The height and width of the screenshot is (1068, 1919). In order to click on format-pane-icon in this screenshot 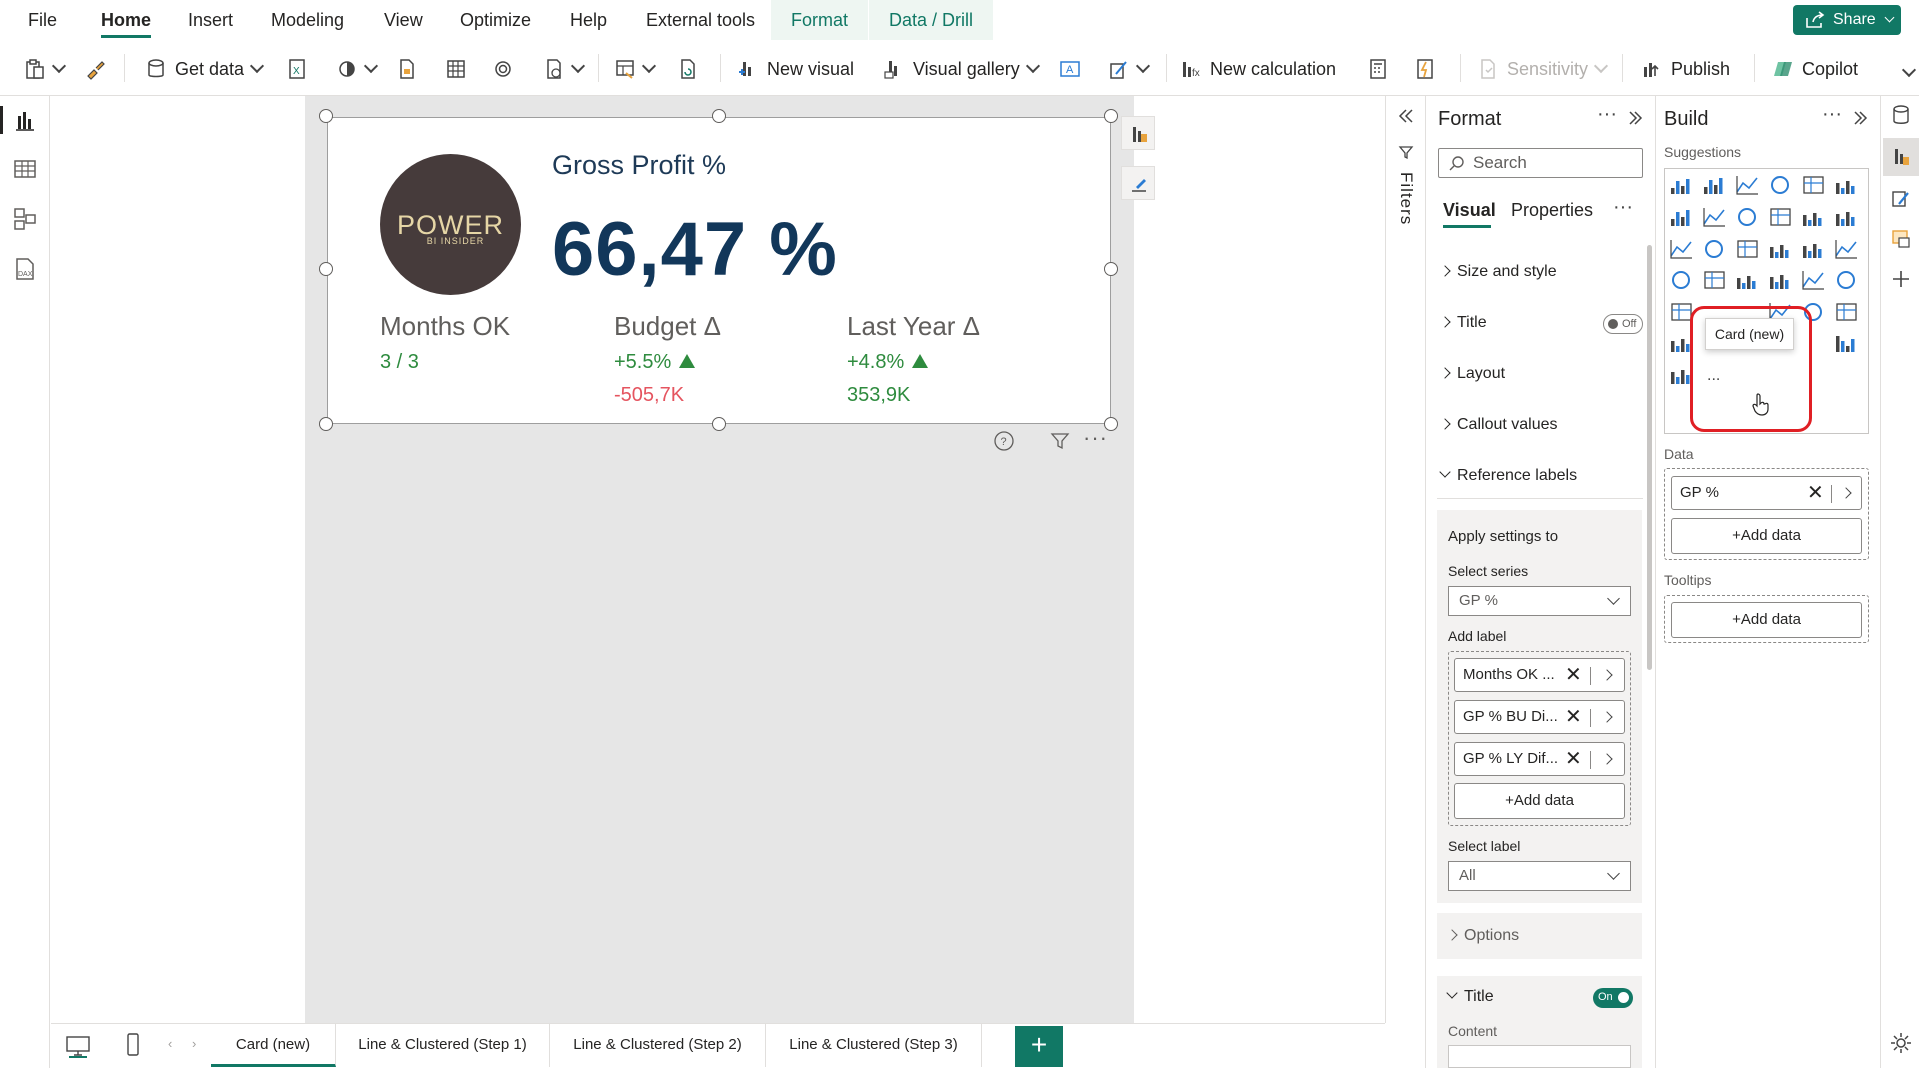, I will do `click(1901, 199)`.